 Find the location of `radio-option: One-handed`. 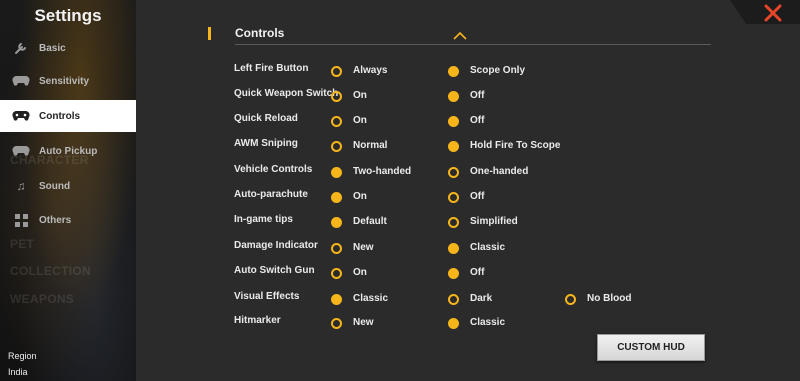

radio-option: One-handed is located at coordinates (488, 172).